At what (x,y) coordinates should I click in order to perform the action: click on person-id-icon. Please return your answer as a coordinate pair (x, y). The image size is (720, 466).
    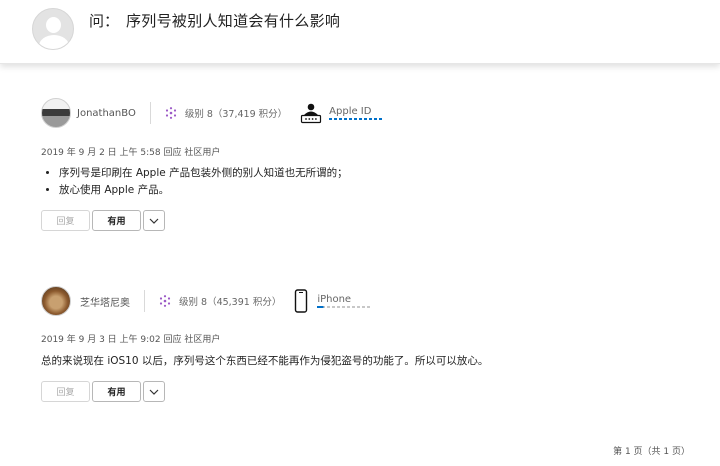
    Looking at the image, I should click on (311, 113).